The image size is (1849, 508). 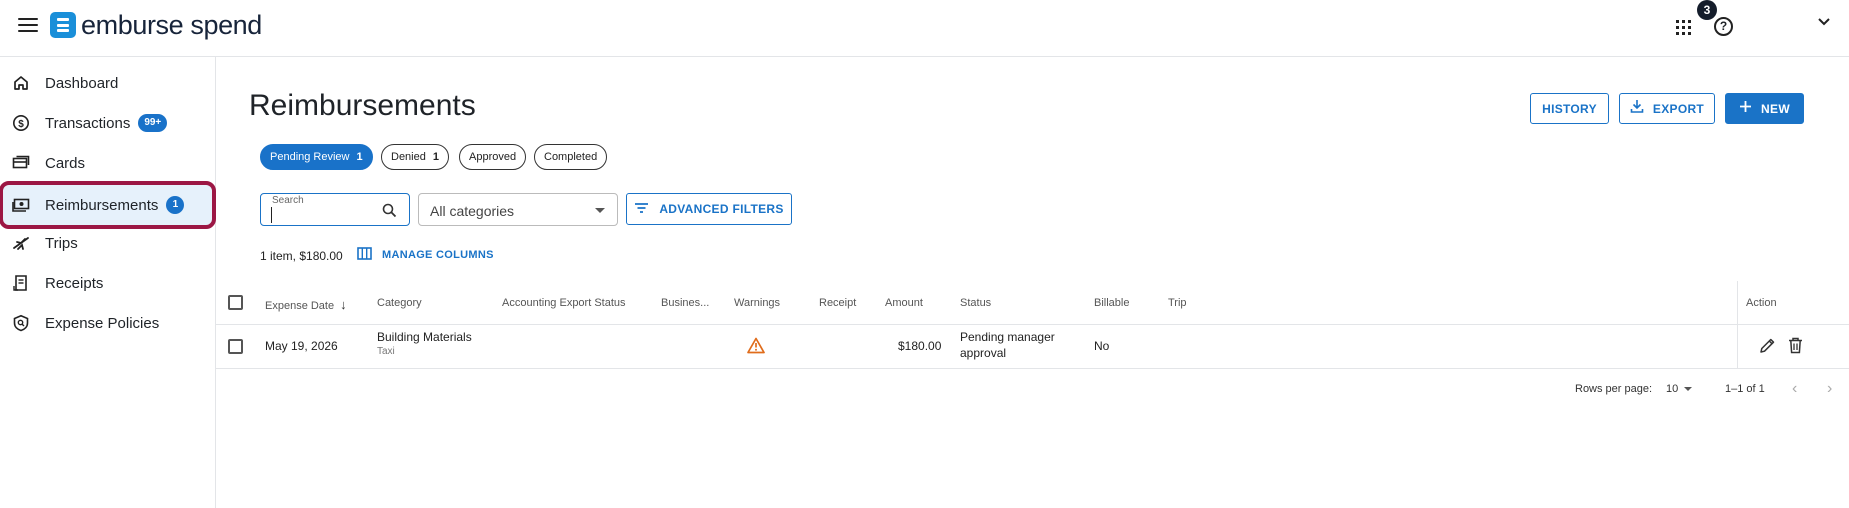 What do you see at coordinates (301, 256) in the screenshot?
I see `results-summary: 1 item, $180.00` at bounding box center [301, 256].